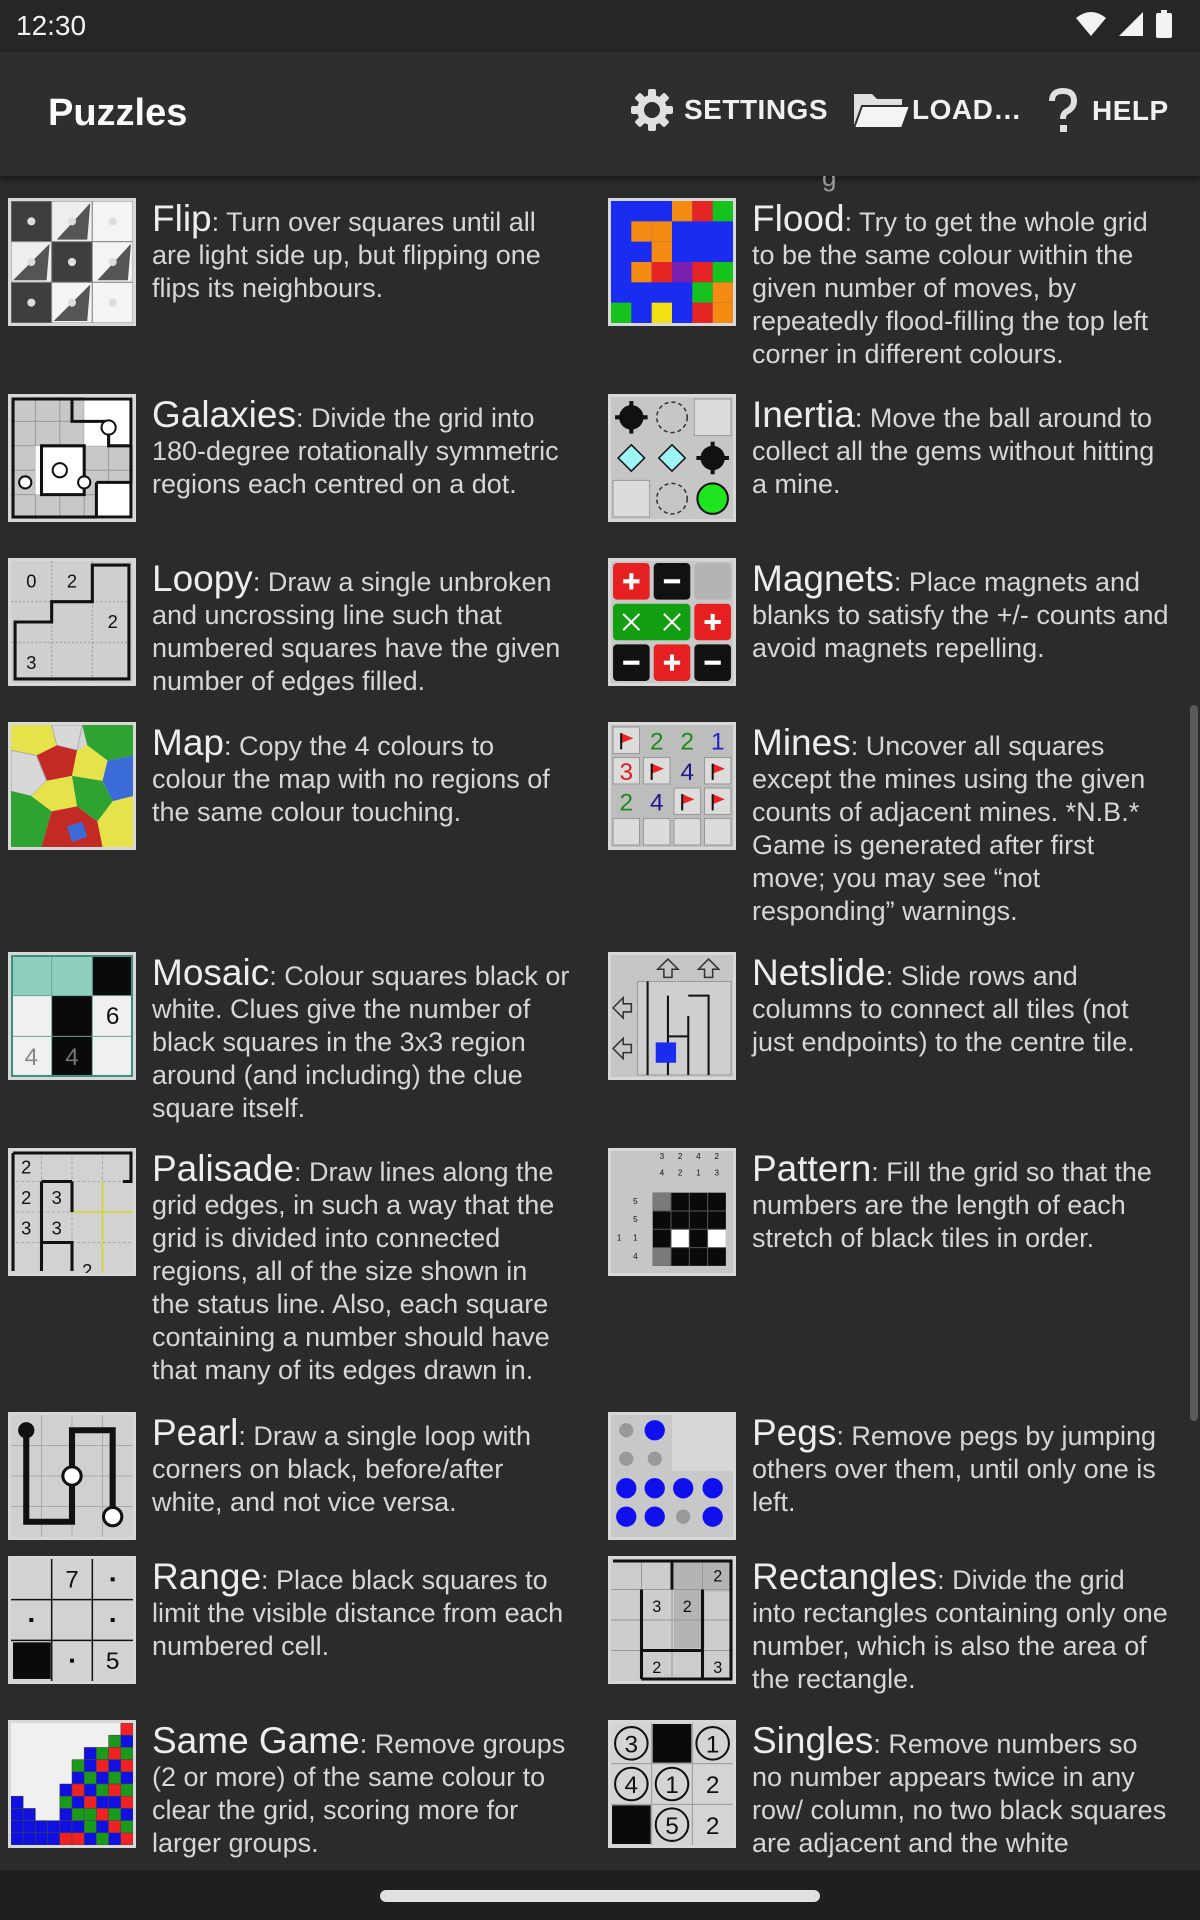  I want to click on mosaic-clue: 6, so click(113, 1016).